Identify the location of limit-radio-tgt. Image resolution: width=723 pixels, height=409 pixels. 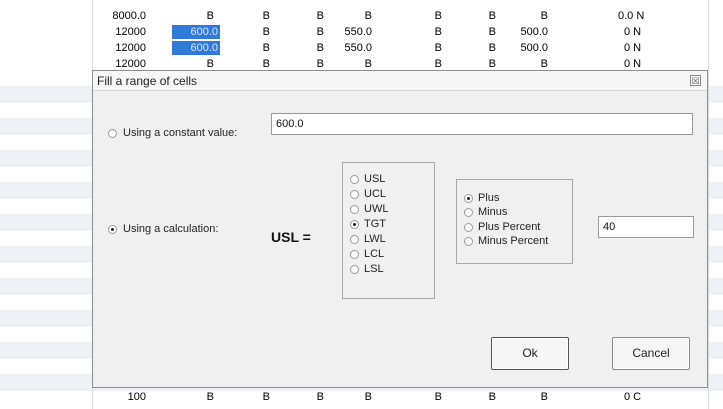
(354, 224).